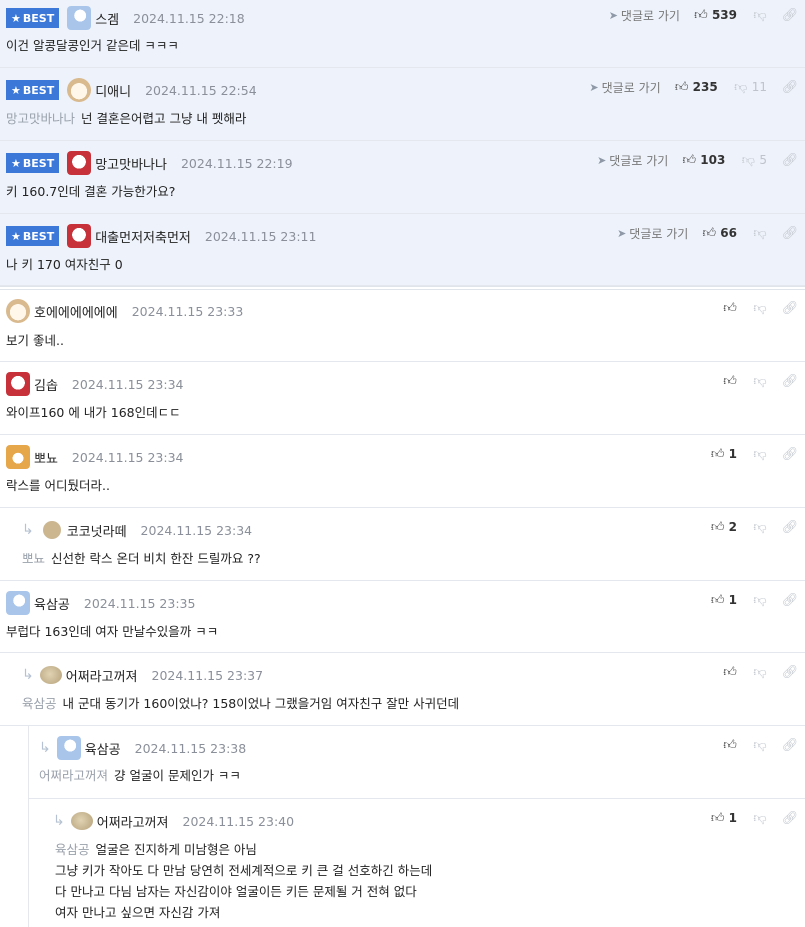 The image size is (805, 927). Describe the element at coordinates (138, 912) in the screenshot. I see `comment-text-line: 여자 만나고 싶으면 자신감 가져` at that location.